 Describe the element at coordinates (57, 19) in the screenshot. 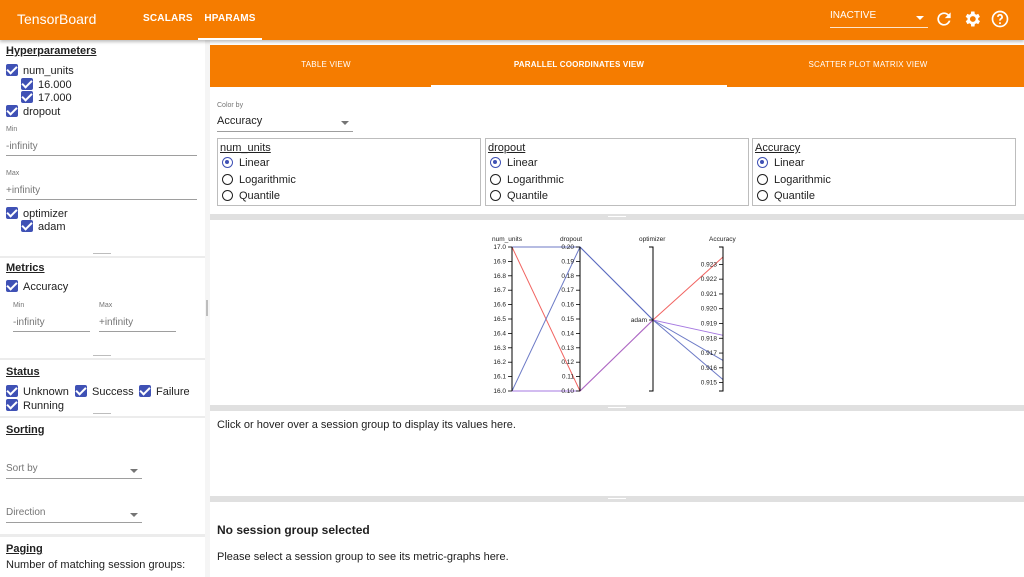

I see `app-title: TensorBoard` at that location.